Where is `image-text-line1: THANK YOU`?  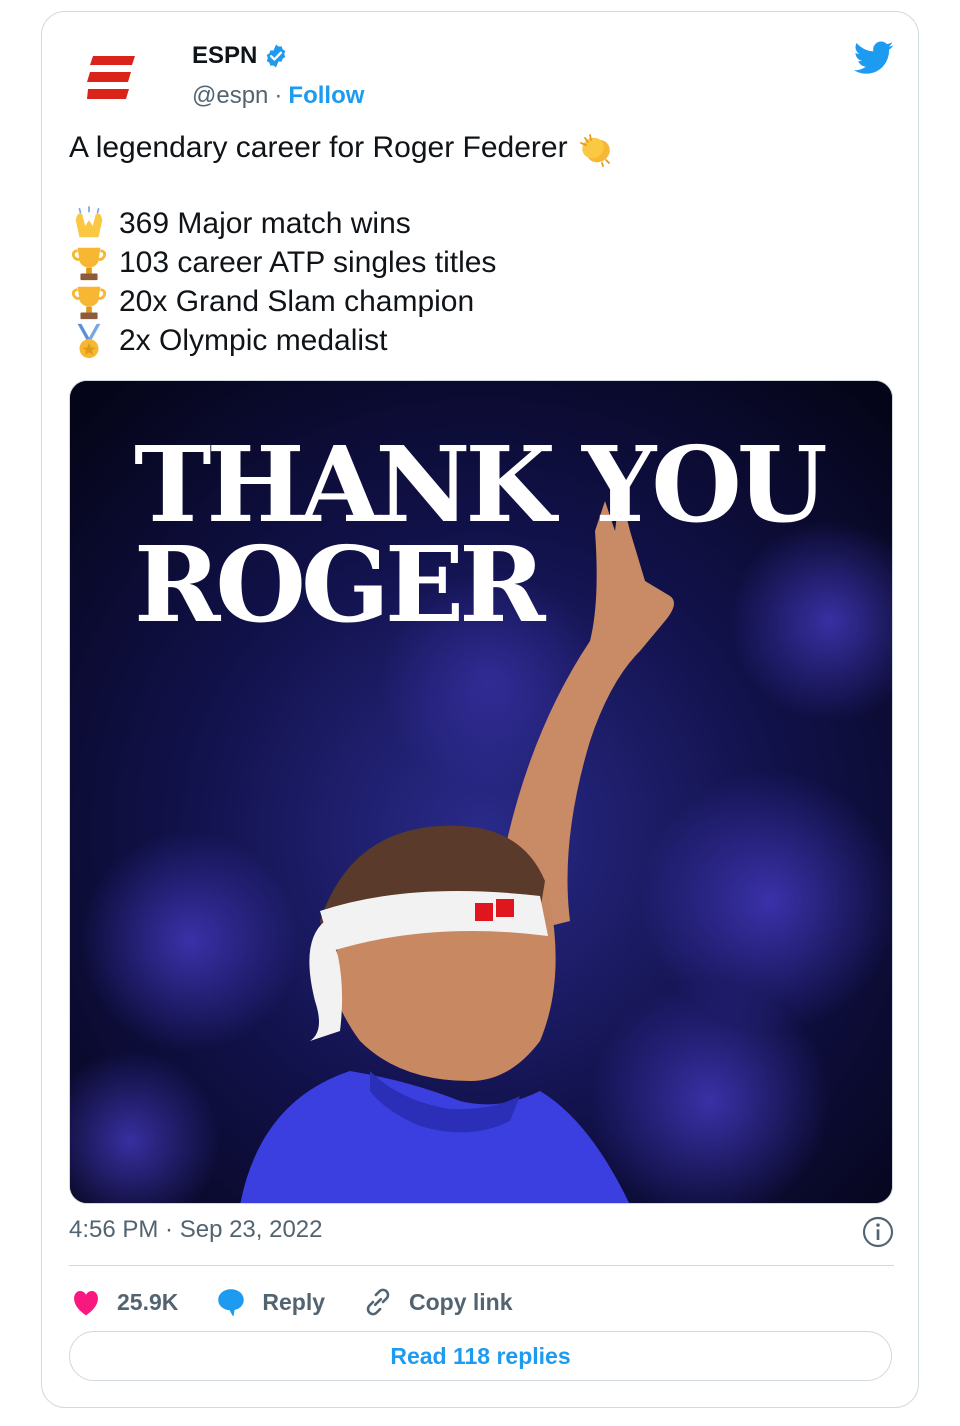
image-text-line1: THANK YOU is located at coordinates (481, 484).